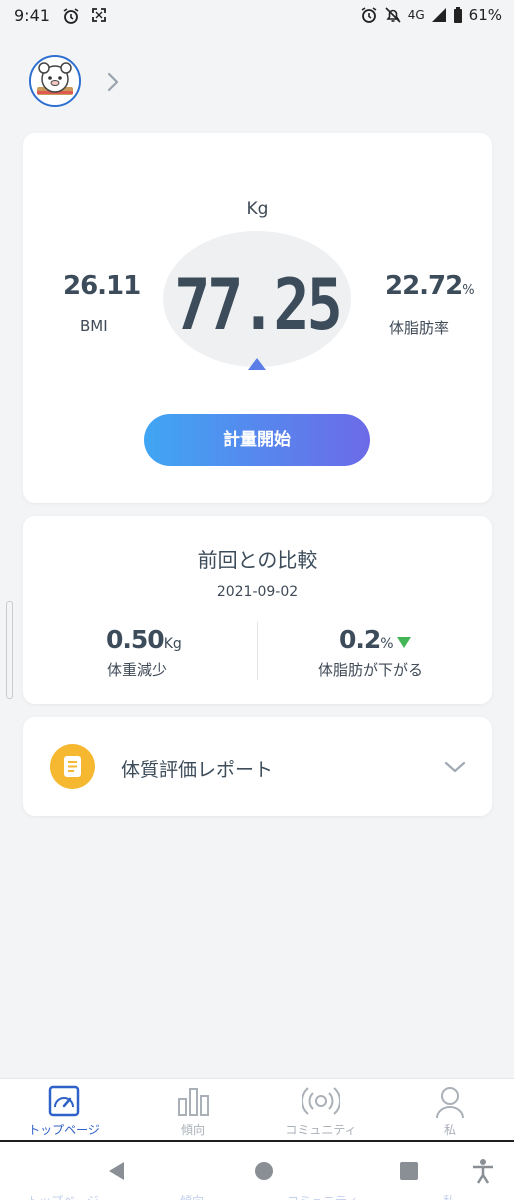 This screenshot has height=1200, width=514. Describe the element at coordinates (366, 639) in the screenshot. I see `fat-change: 0.2%` at that location.